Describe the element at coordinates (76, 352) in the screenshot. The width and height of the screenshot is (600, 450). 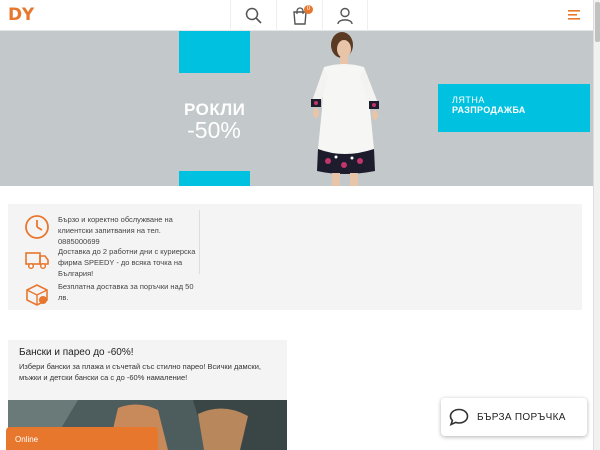
I see `category-title: Бански и парео до -60%!` at that location.